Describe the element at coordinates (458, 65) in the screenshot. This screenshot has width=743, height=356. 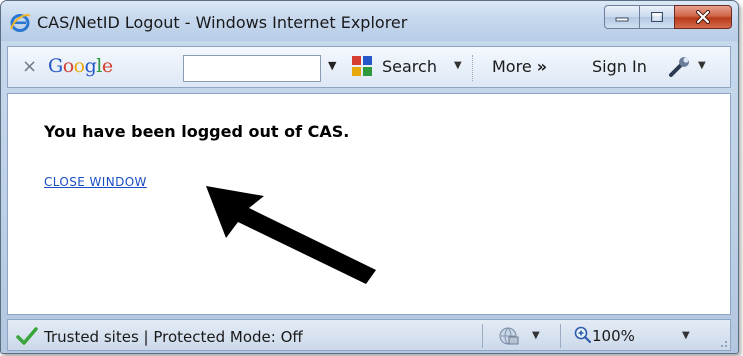
I see `search-dropdown: ▼` at that location.